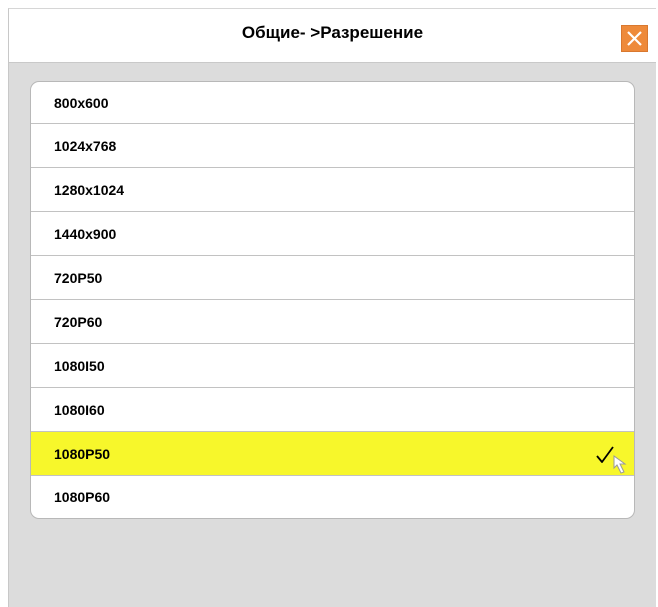 The height and width of the screenshot is (607, 658). Describe the element at coordinates (332, 103) in the screenshot. I see `resolution-item-800x600: 800x600` at that location.